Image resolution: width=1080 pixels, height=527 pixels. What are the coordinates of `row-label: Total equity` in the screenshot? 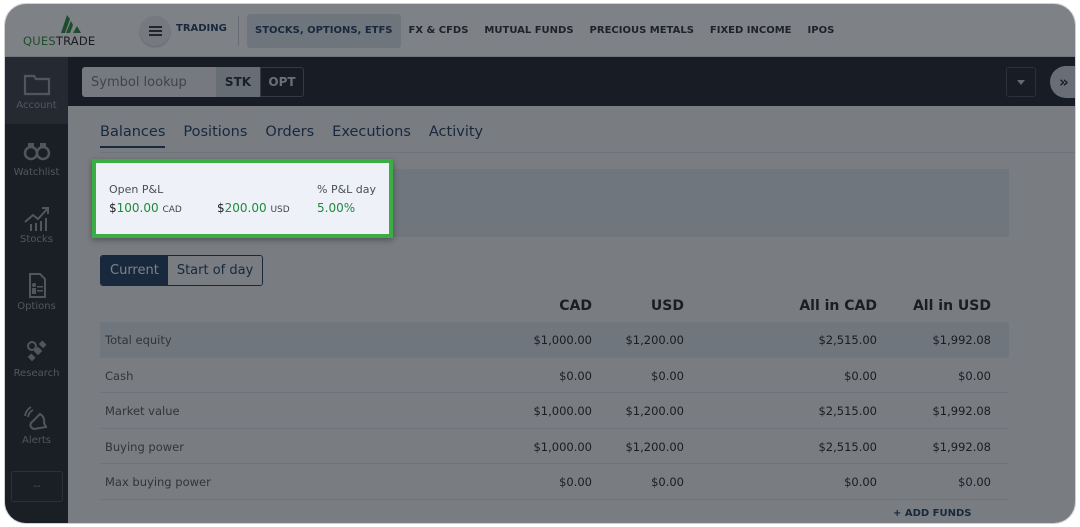 It's located at (138, 340).